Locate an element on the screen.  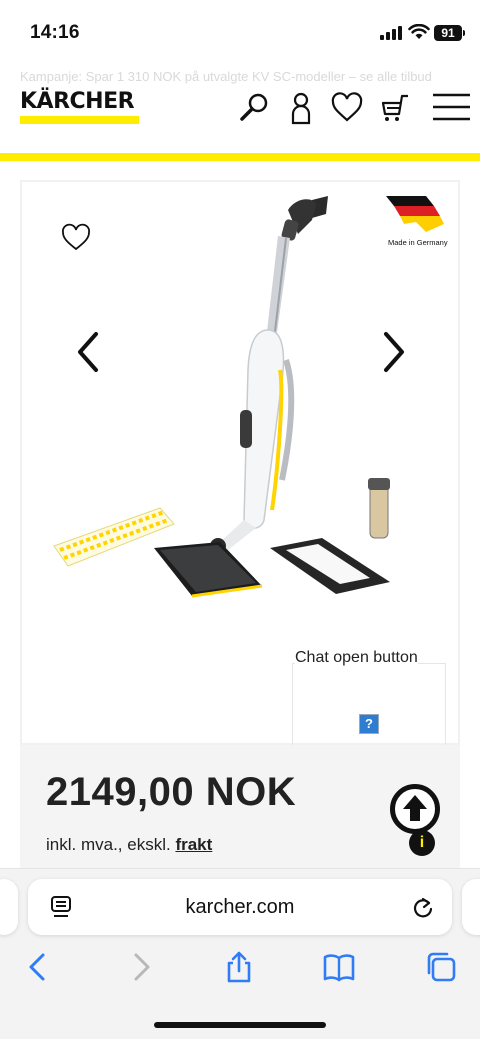
wishlist-heart-icon is located at coordinates (347, 108).